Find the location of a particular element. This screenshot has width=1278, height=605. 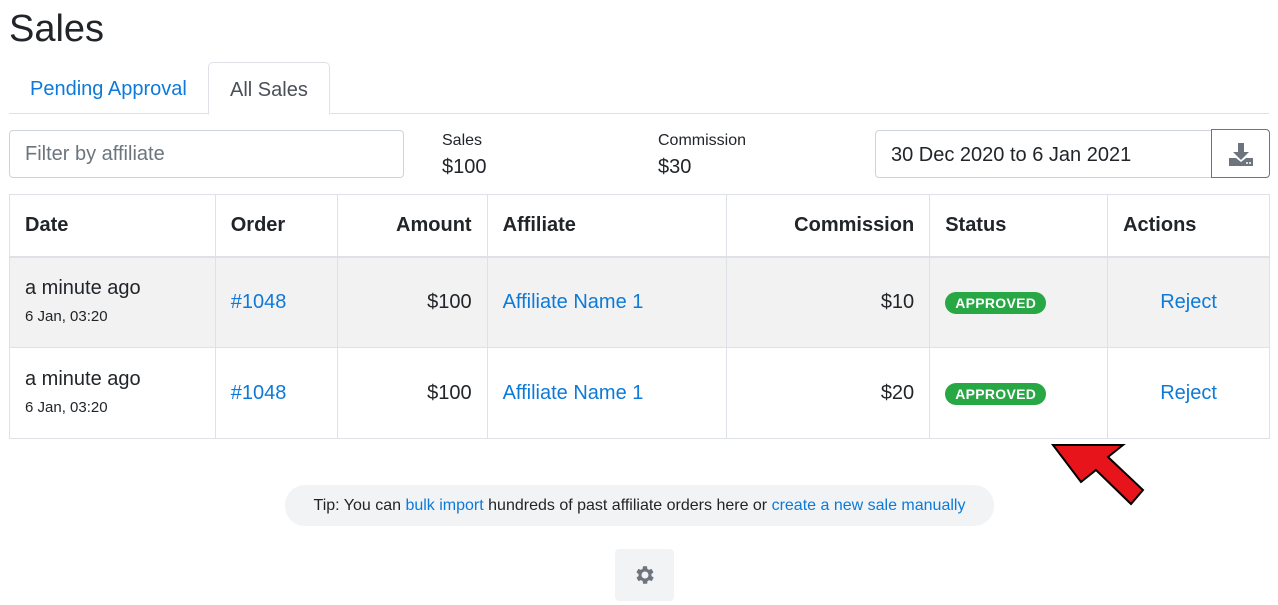

sales-total-stat: Sales $100 is located at coordinates (464, 155).